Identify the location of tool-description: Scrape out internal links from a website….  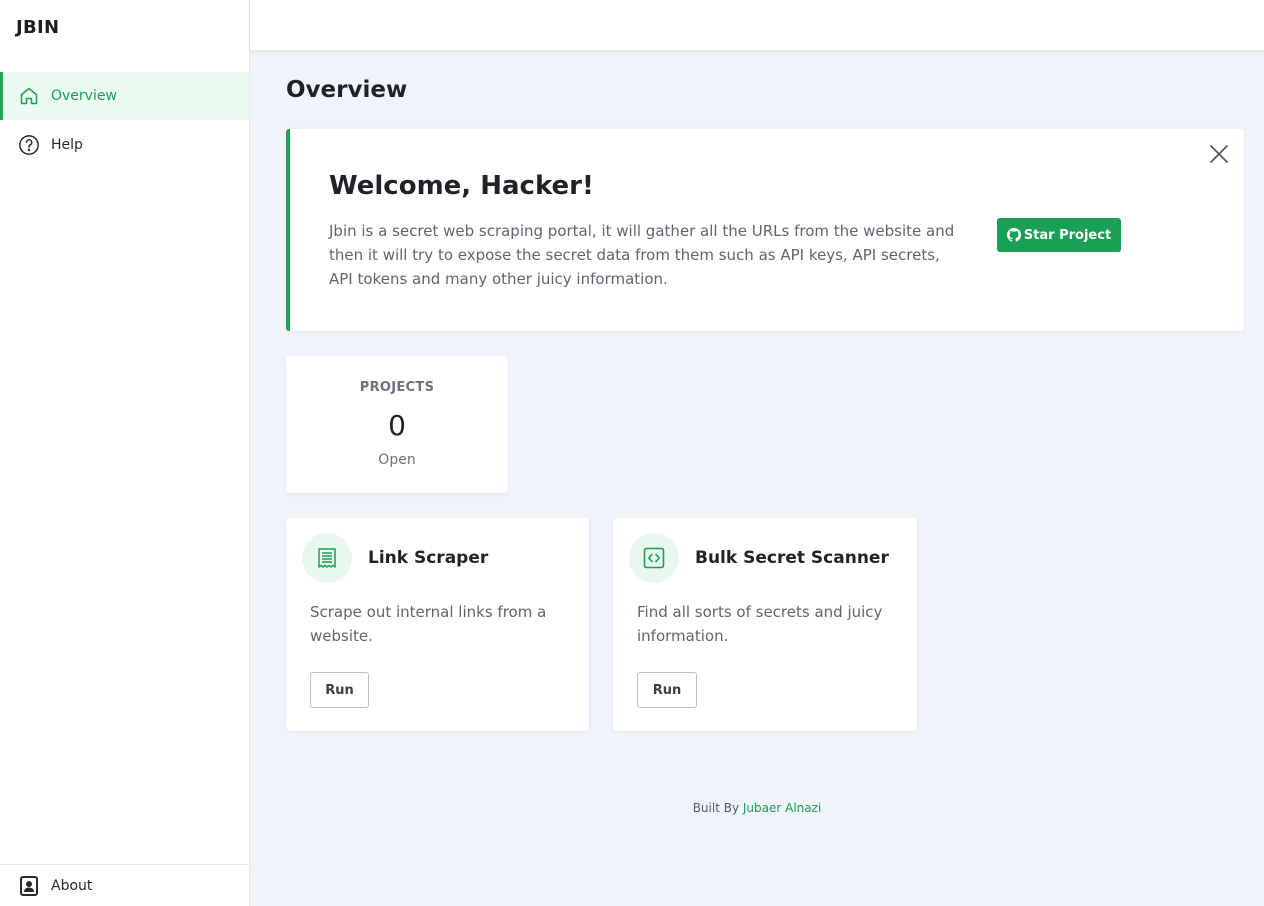
(428, 624).